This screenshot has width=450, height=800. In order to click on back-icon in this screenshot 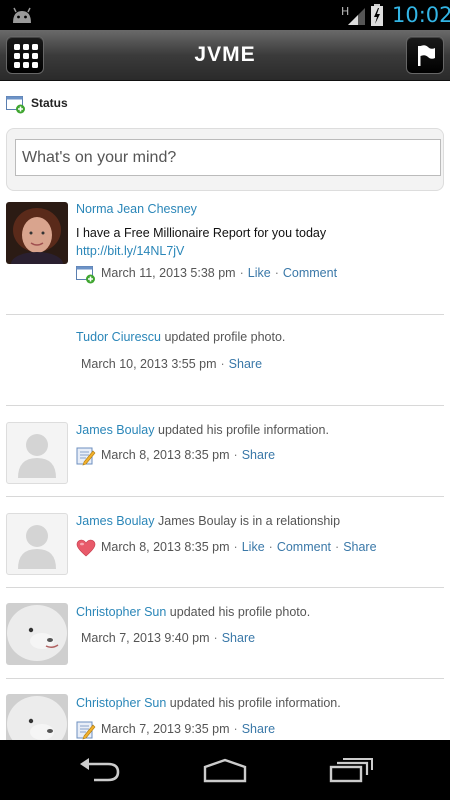, I will do `click(100, 770)`.